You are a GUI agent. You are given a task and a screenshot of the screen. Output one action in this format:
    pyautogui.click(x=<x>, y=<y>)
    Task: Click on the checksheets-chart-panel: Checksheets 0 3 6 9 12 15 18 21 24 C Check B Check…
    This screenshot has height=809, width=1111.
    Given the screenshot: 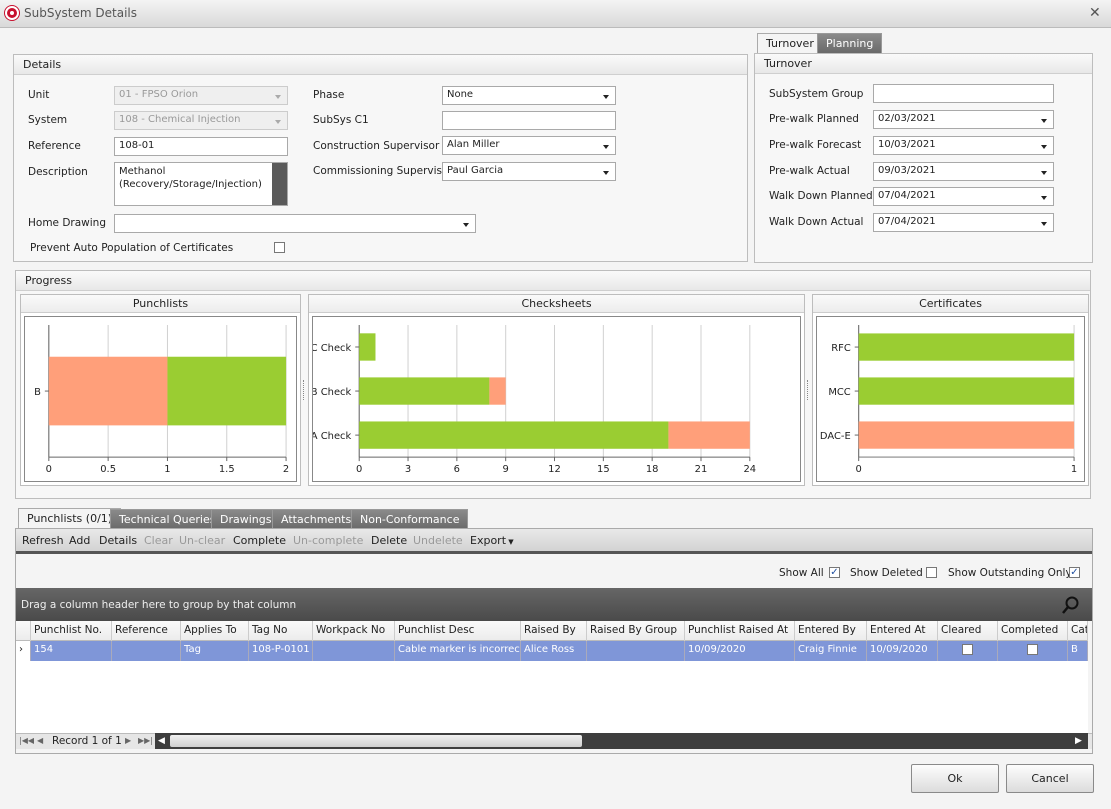 What is the action you would take?
    pyautogui.click(x=556, y=390)
    